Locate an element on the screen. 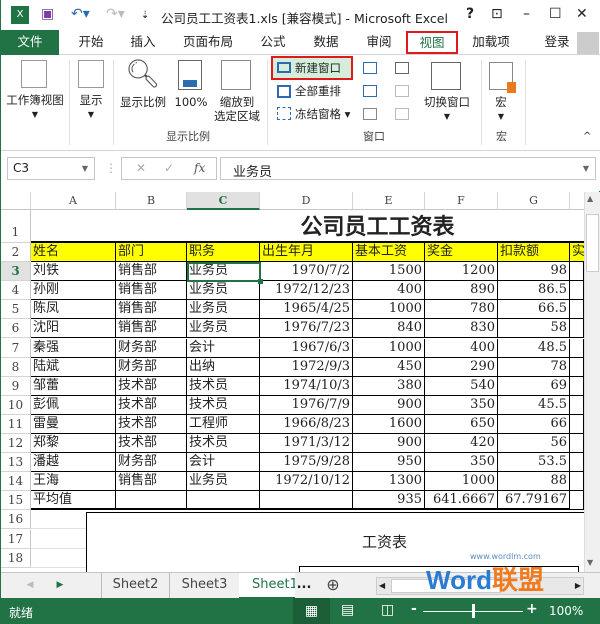 Image resolution: width=600 pixels, height=624 pixels. cell-F14: 1000 is located at coordinates (461, 482).